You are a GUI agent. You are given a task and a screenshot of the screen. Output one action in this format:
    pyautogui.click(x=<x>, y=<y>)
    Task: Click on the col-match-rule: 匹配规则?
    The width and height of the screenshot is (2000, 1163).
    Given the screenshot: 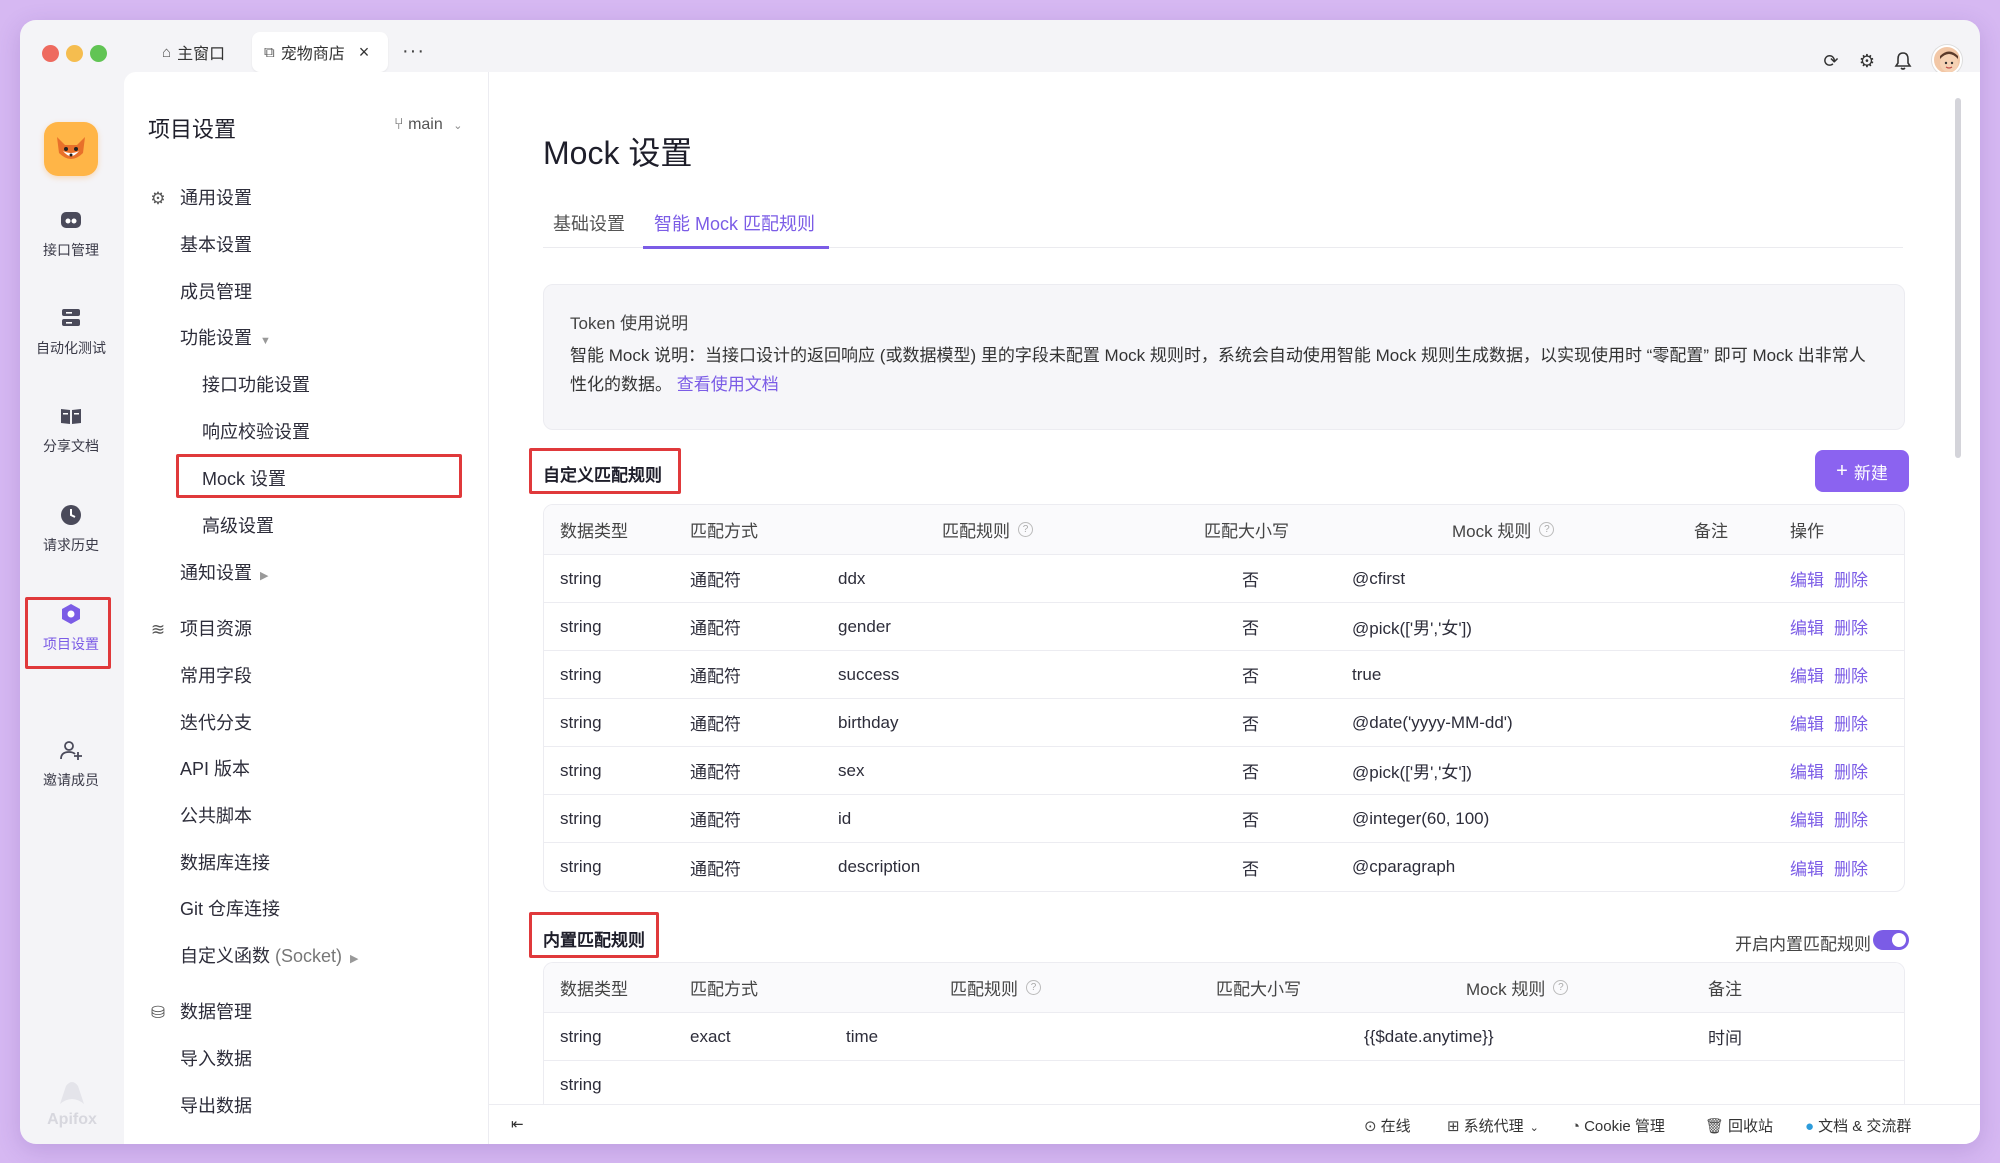 What is the action you would take?
    pyautogui.click(x=995, y=987)
    